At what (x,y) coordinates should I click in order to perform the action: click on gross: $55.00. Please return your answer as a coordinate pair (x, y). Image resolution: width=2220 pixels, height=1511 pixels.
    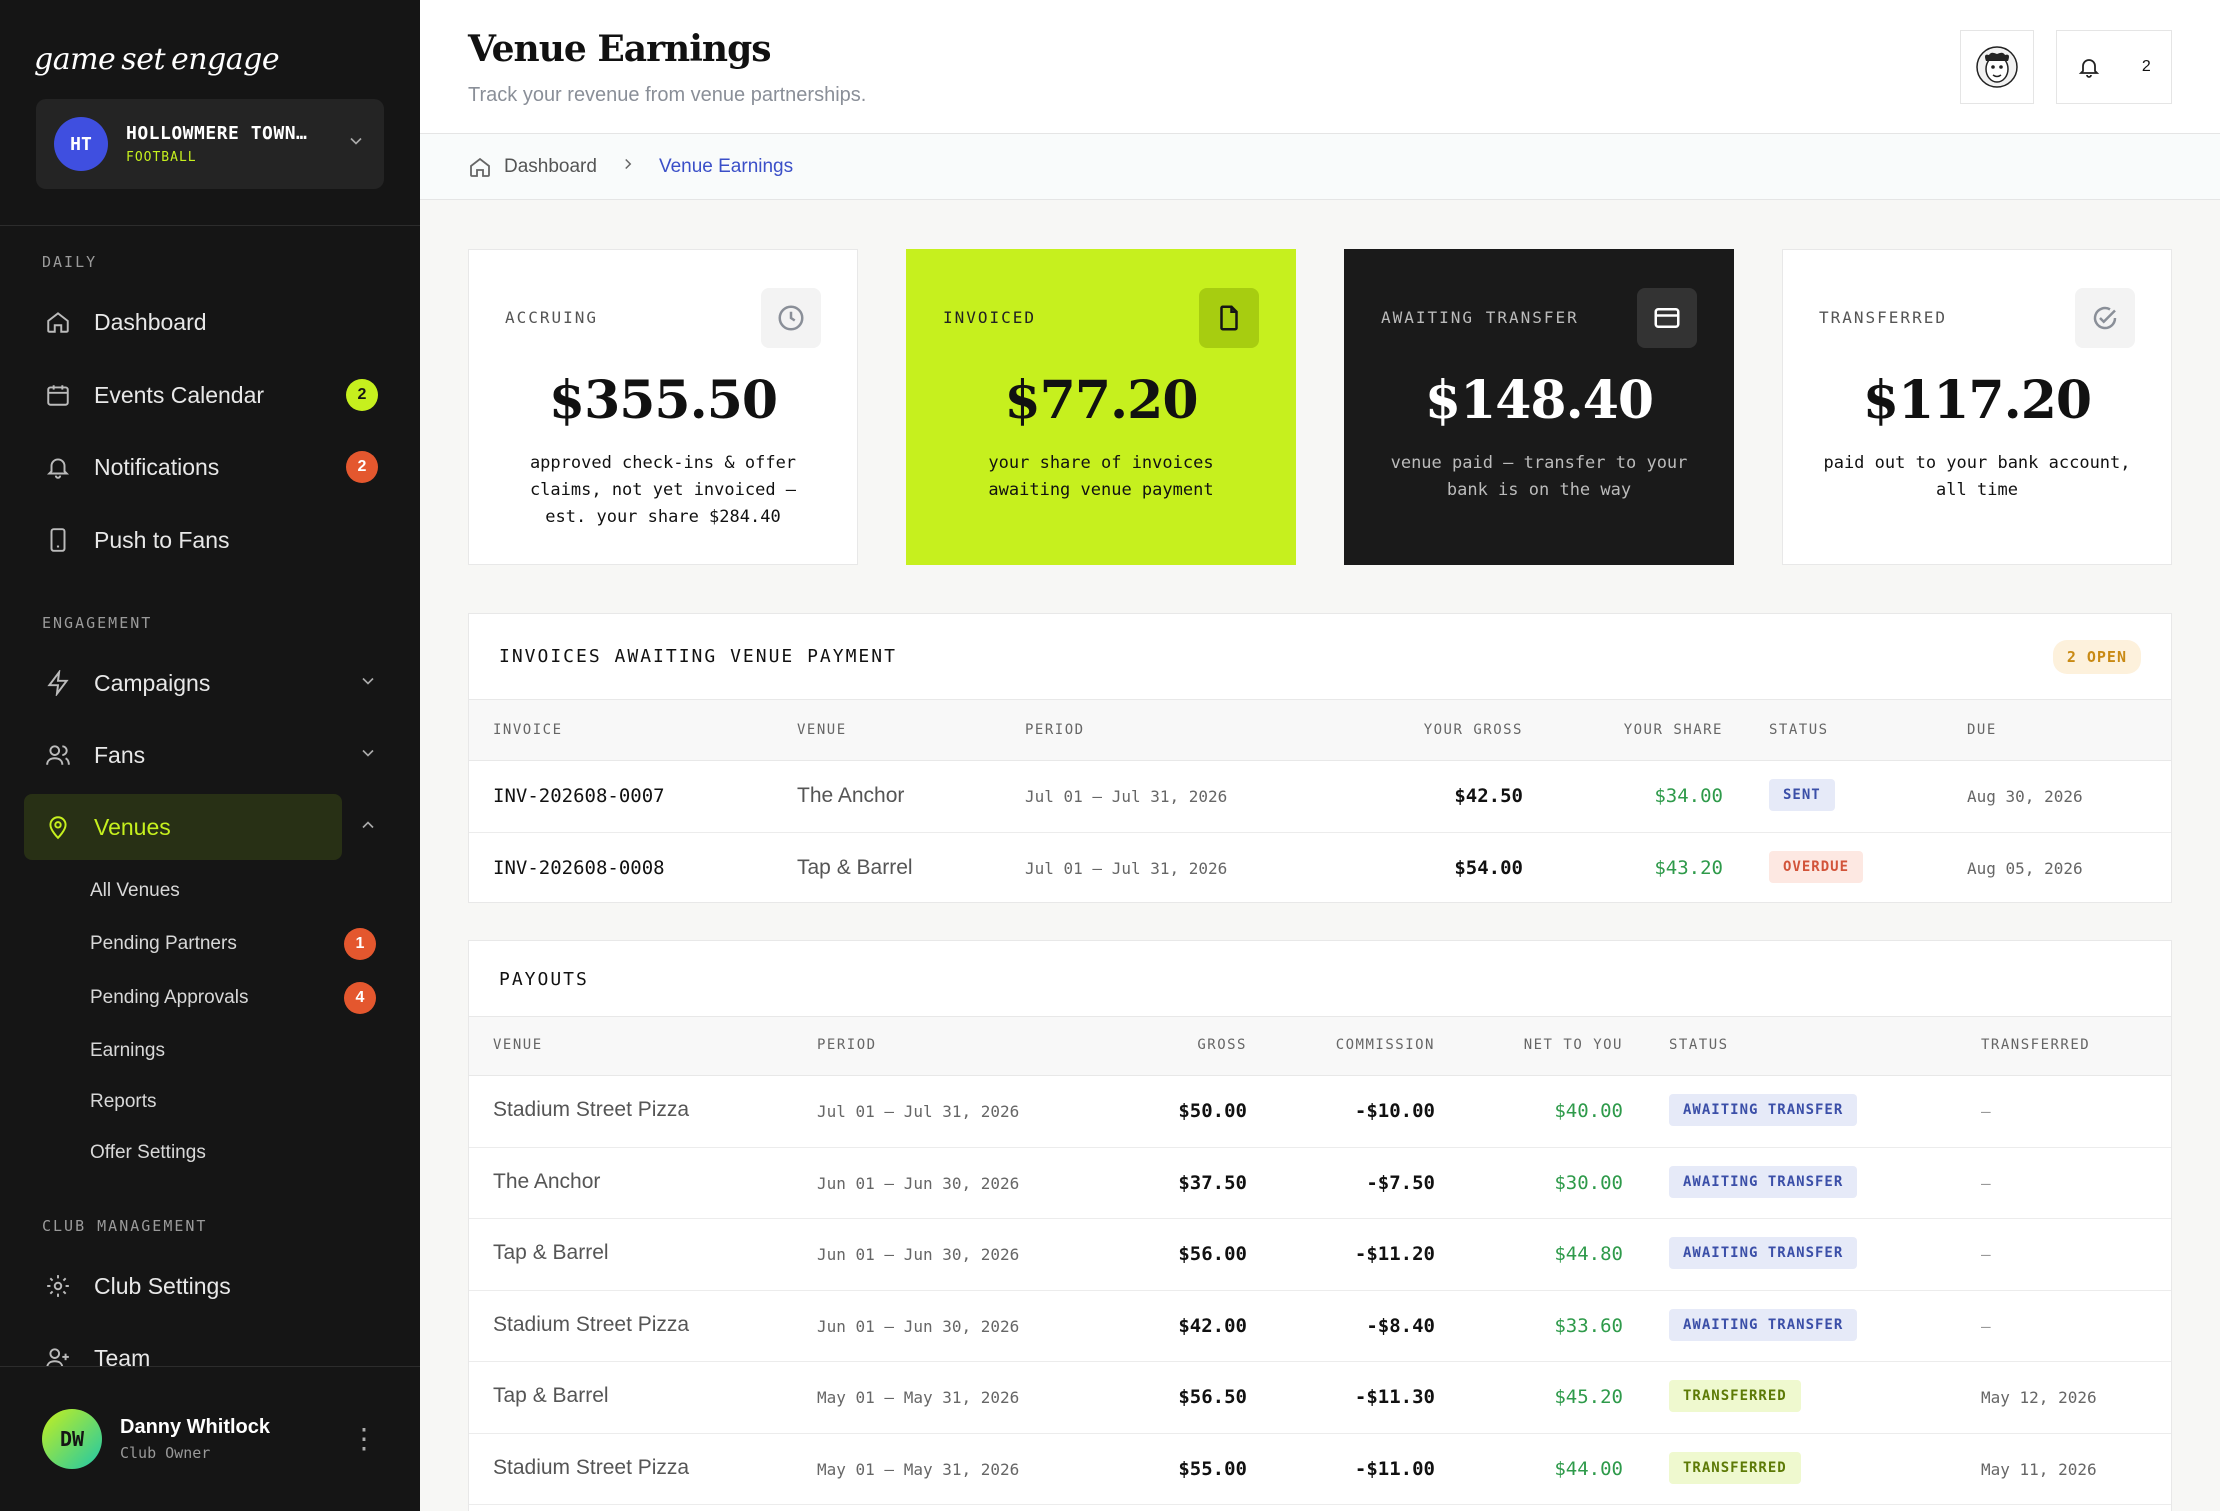
    Looking at the image, I should click on (1212, 1468).